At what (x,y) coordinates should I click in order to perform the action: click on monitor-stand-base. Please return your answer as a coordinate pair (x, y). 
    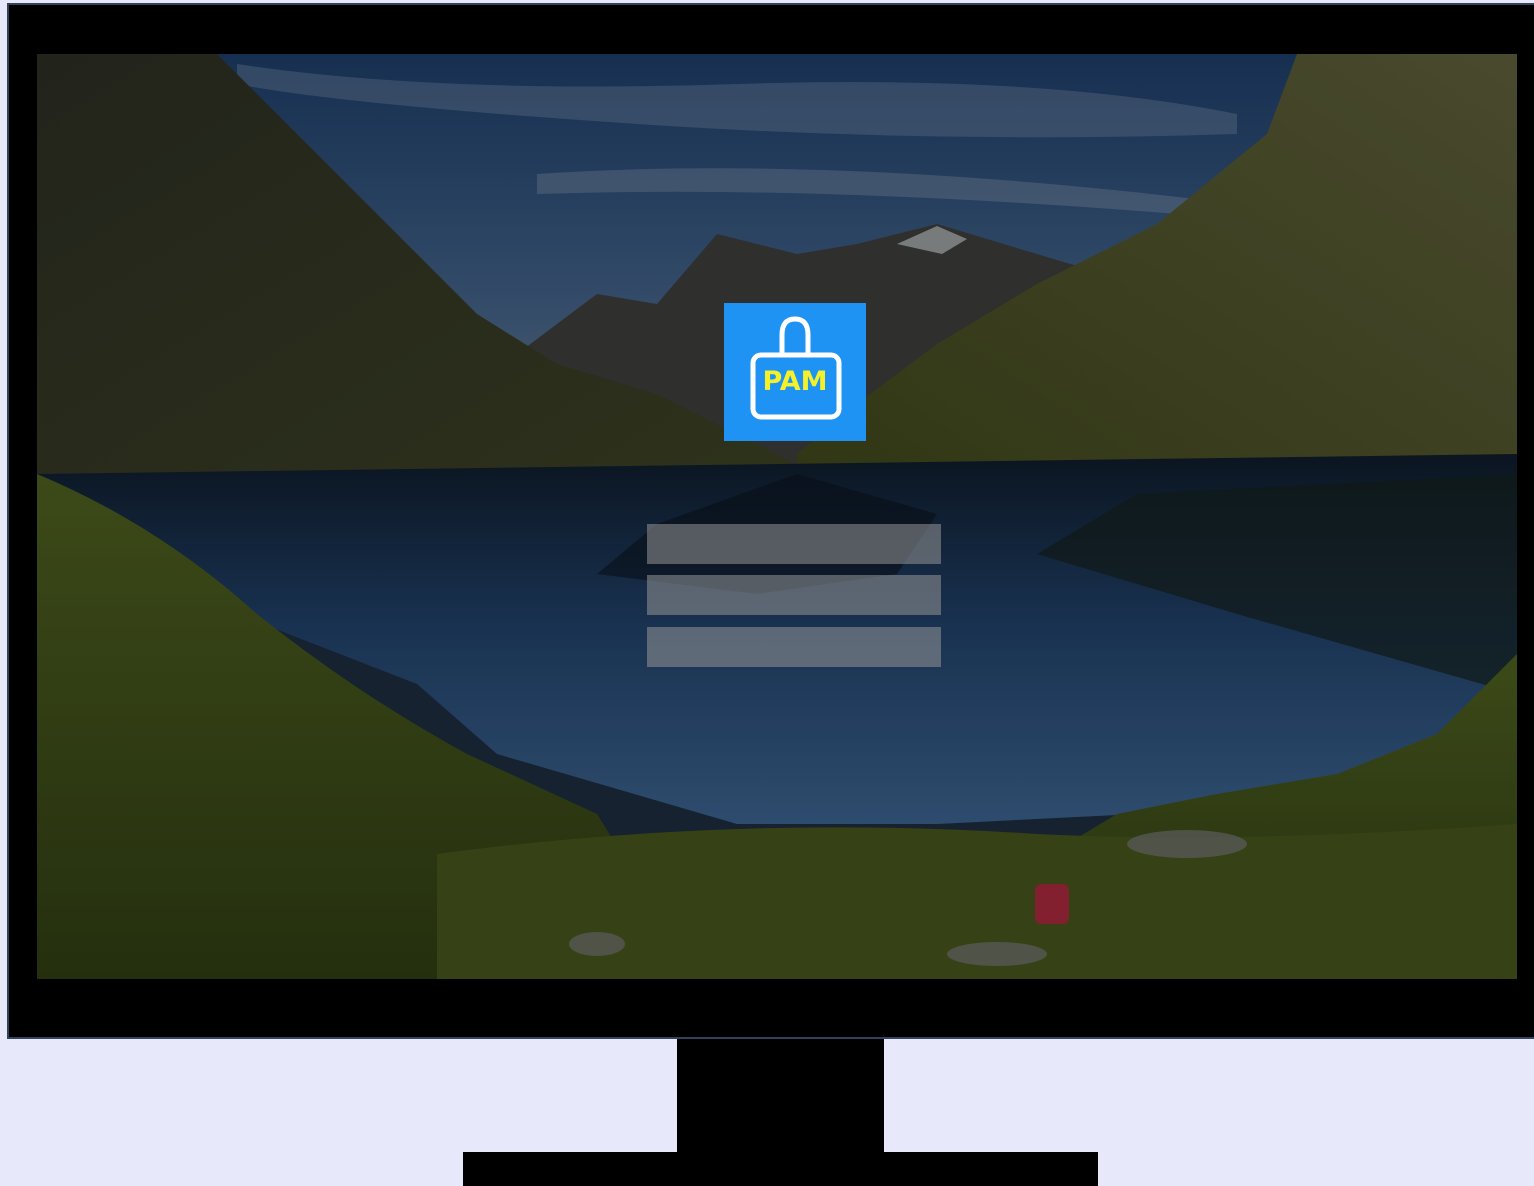
    Looking at the image, I should click on (780, 1169).